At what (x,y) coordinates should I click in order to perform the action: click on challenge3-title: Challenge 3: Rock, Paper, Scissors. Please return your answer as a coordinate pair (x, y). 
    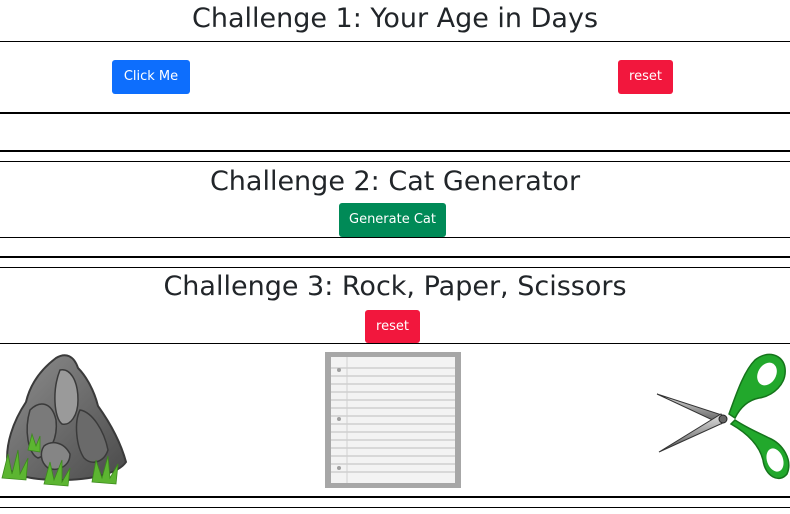
    Looking at the image, I should click on (395, 286).